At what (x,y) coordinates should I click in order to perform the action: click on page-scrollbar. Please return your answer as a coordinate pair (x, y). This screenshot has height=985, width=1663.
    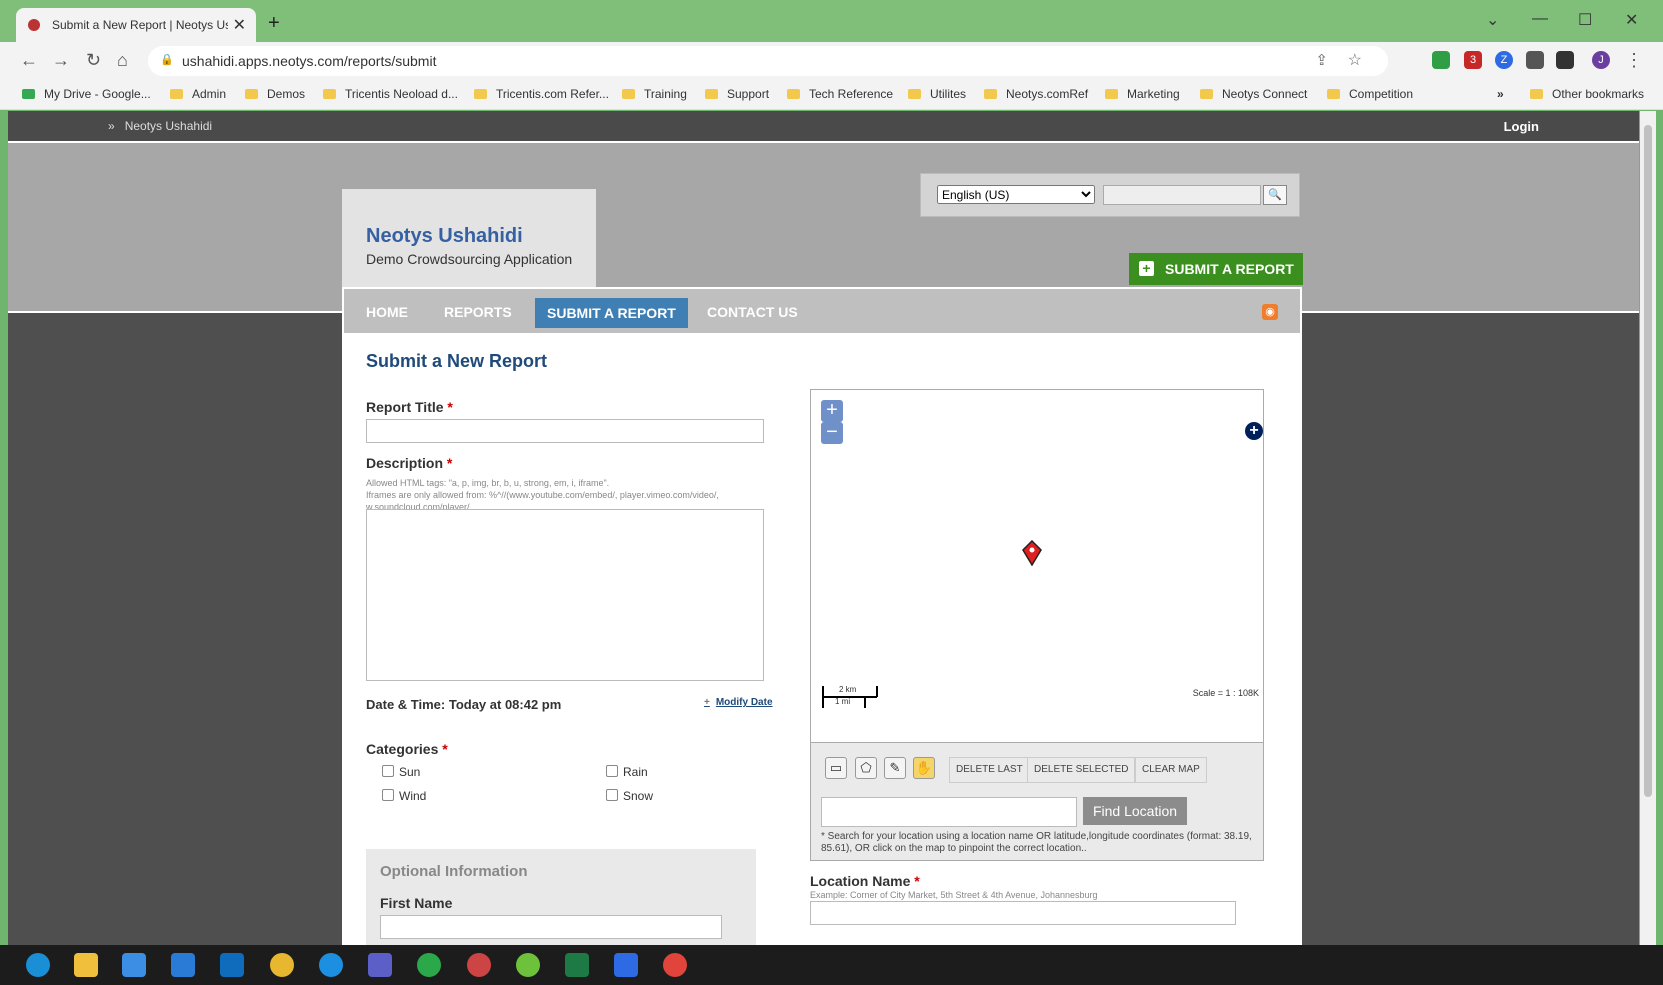
    Looking at the image, I should click on (1648, 528).